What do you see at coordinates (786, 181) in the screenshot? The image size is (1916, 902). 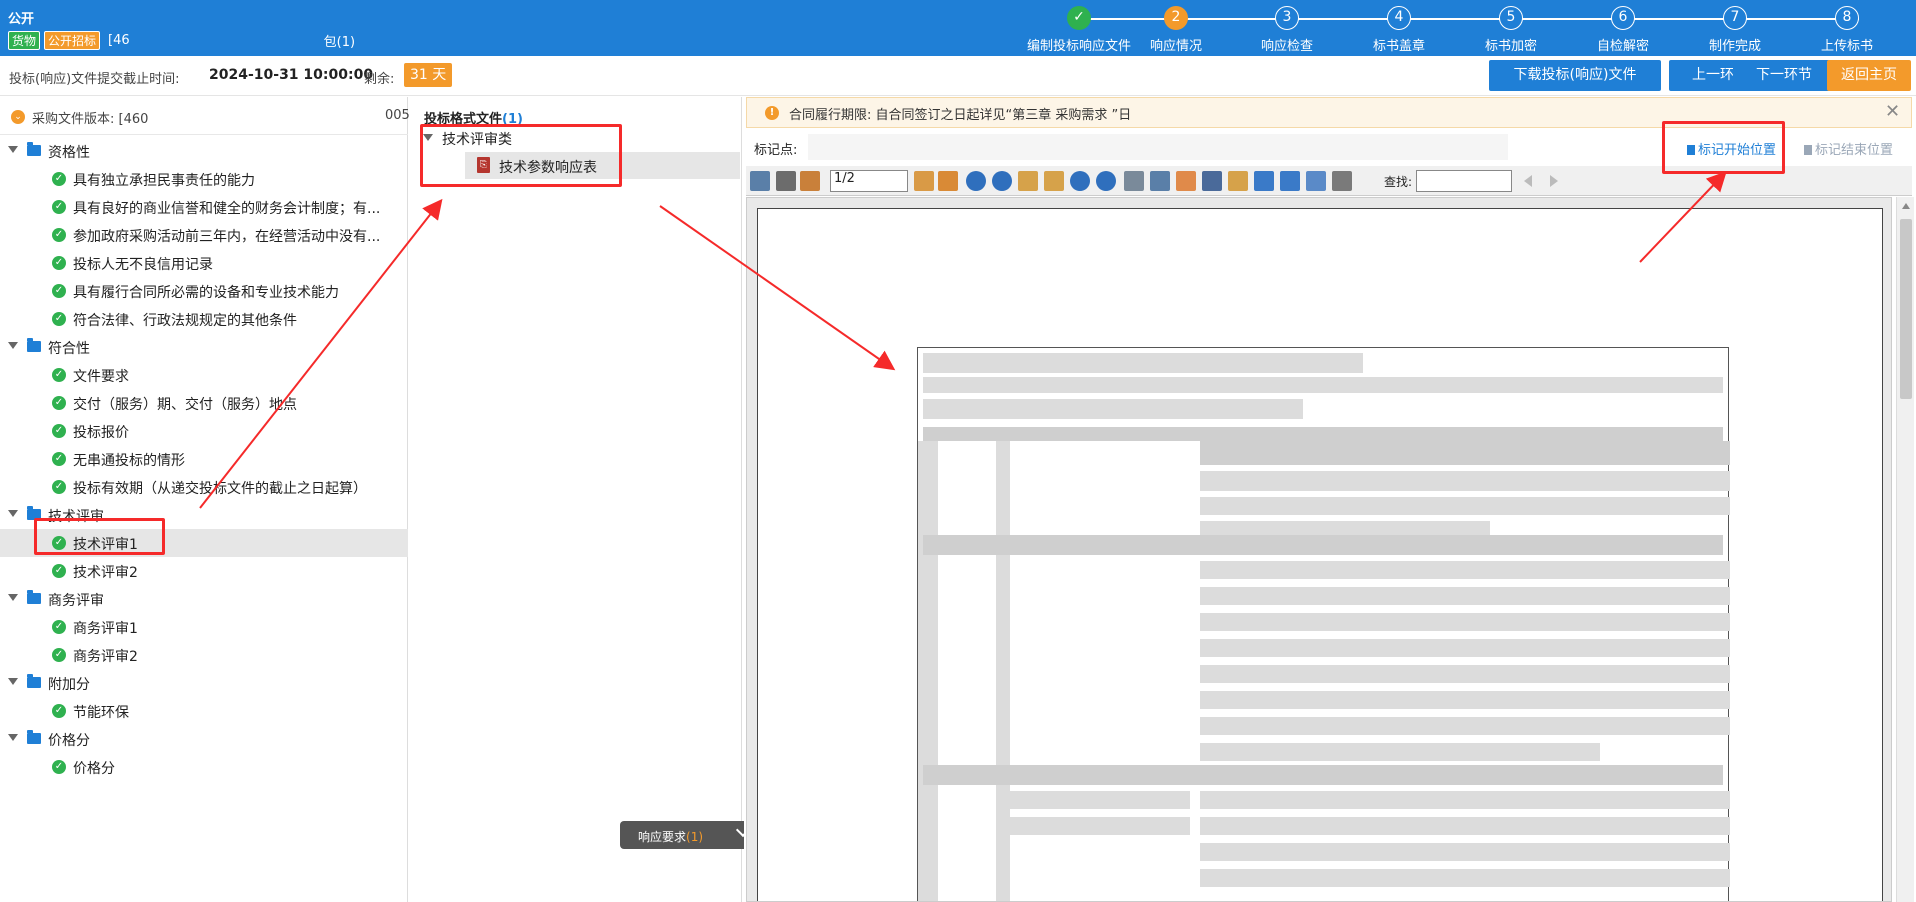 I see `print-icon` at bounding box center [786, 181].